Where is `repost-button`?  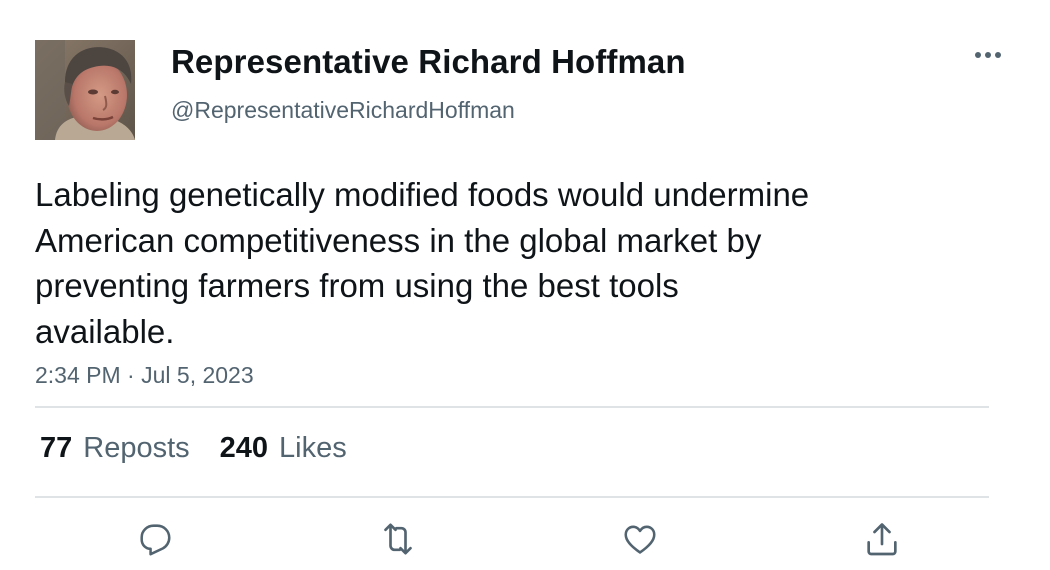
repost-button is located at coordinates (398, 539).